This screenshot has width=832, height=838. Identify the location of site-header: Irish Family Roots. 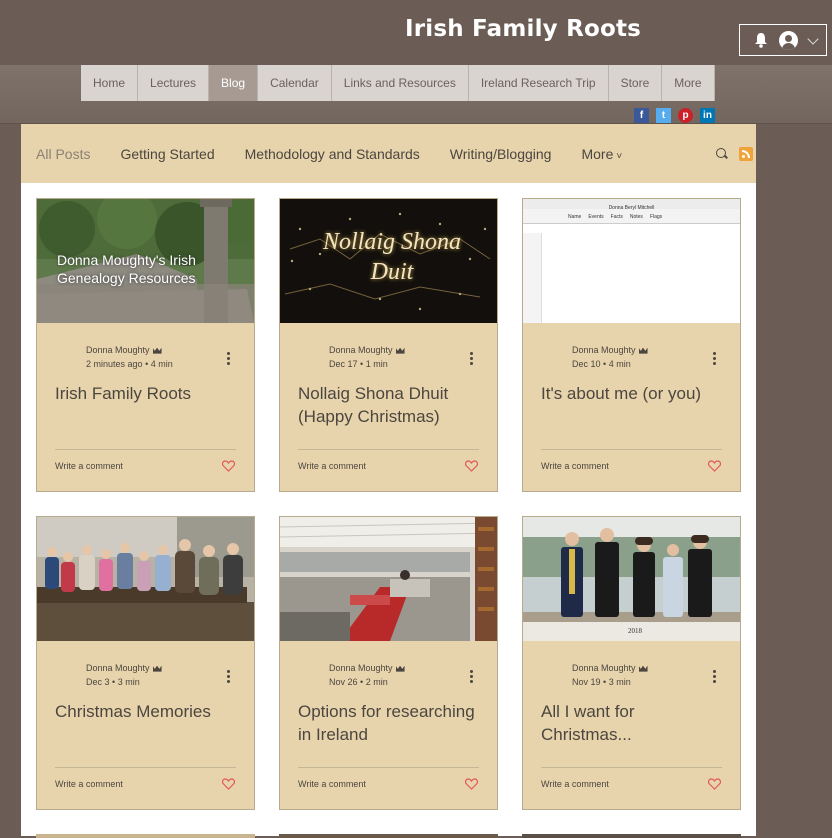
(416, 32).